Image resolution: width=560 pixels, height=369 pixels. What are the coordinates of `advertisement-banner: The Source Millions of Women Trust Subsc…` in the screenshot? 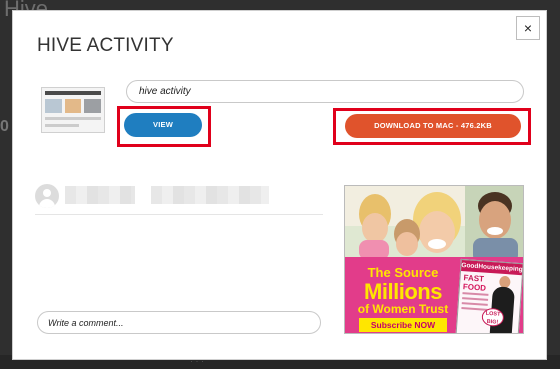 It's located at (434, 259).